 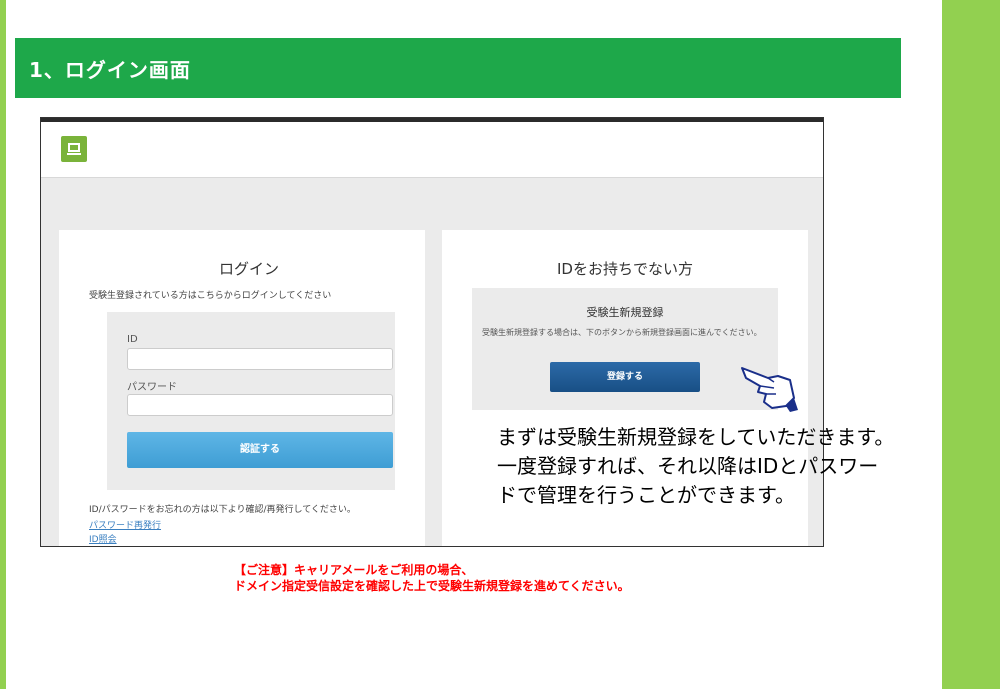 I want to click on callout-line-2: 一度登録すれば、それ以降はIDとパスワー, so click(x=688, y=466).